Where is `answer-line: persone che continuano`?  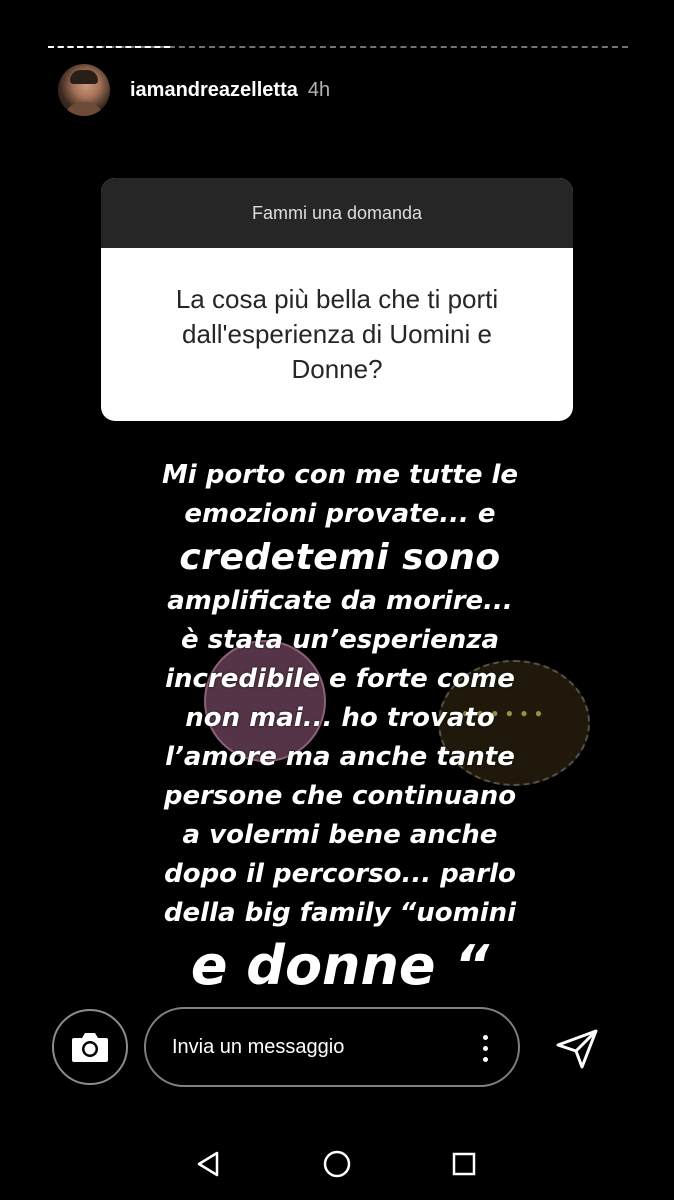 answer-line: persone che continuano is located at coordinates (340, 796).